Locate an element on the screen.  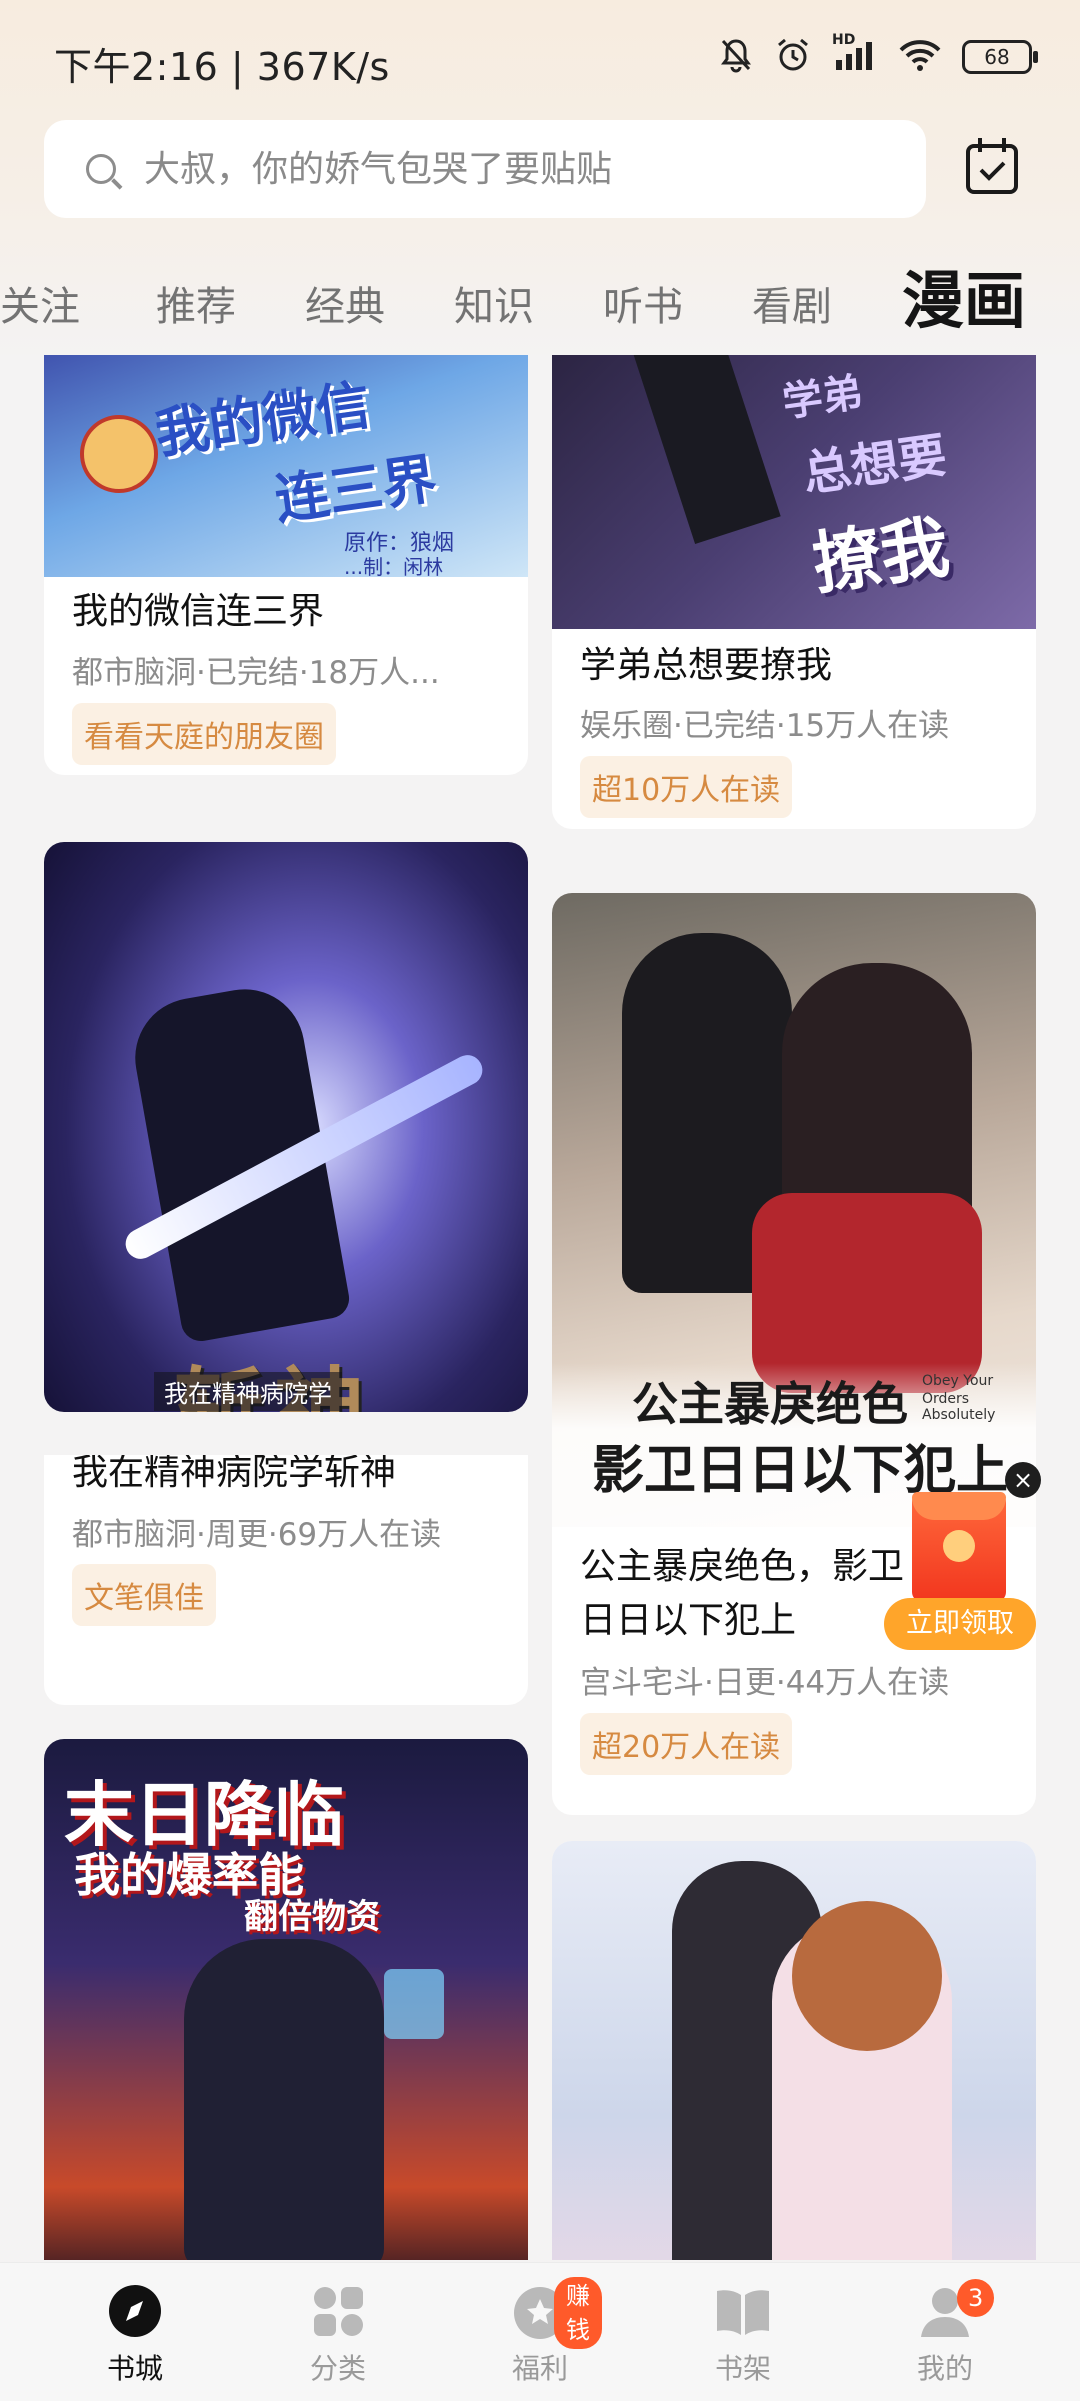
nav-welfare: 福利 赚钱 is located at coordinates (541, 2332).